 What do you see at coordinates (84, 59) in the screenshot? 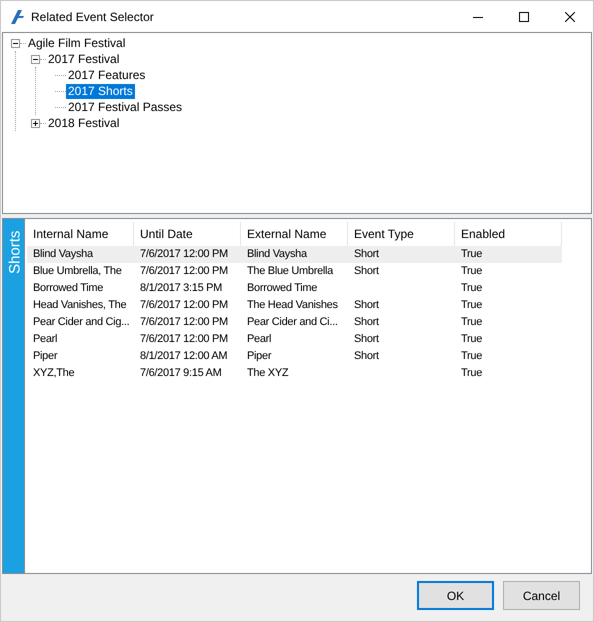
I see `tree-item: 2017 Festival` at bounding box center [84, 59].